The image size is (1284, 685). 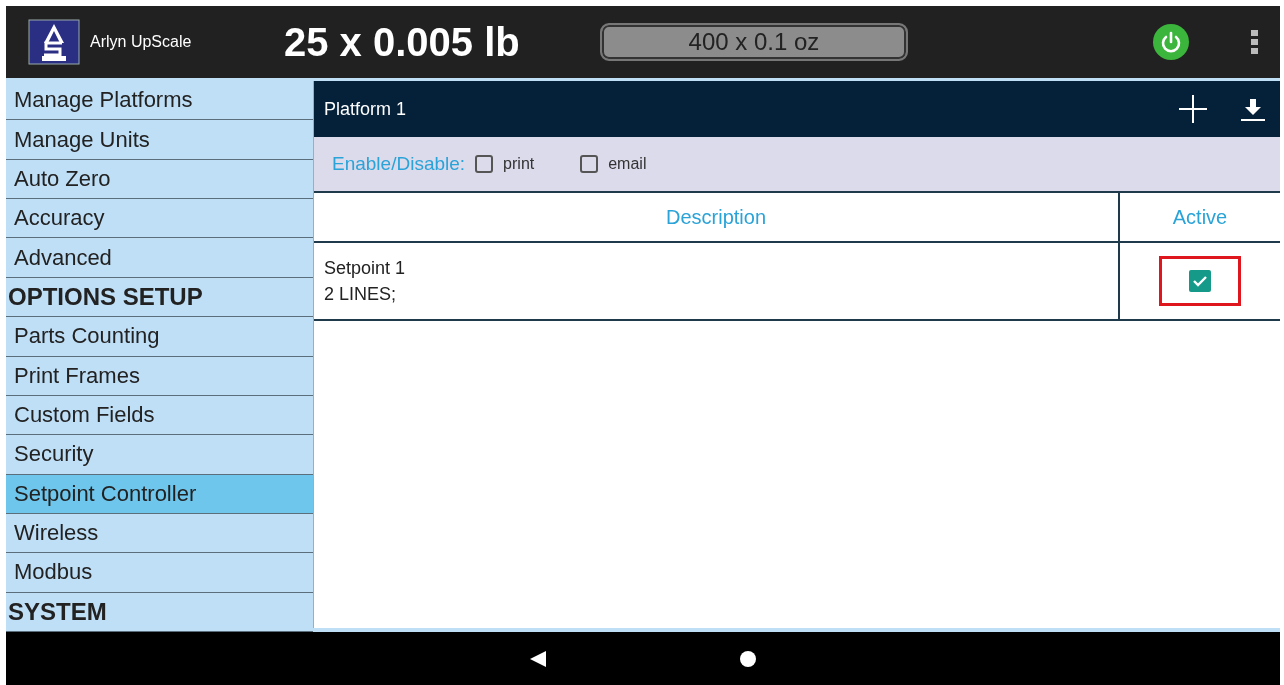 What do you see at coordinates (54, 42) in the screenshot?
I see `logo-icon` at bounding box center [54, 42].